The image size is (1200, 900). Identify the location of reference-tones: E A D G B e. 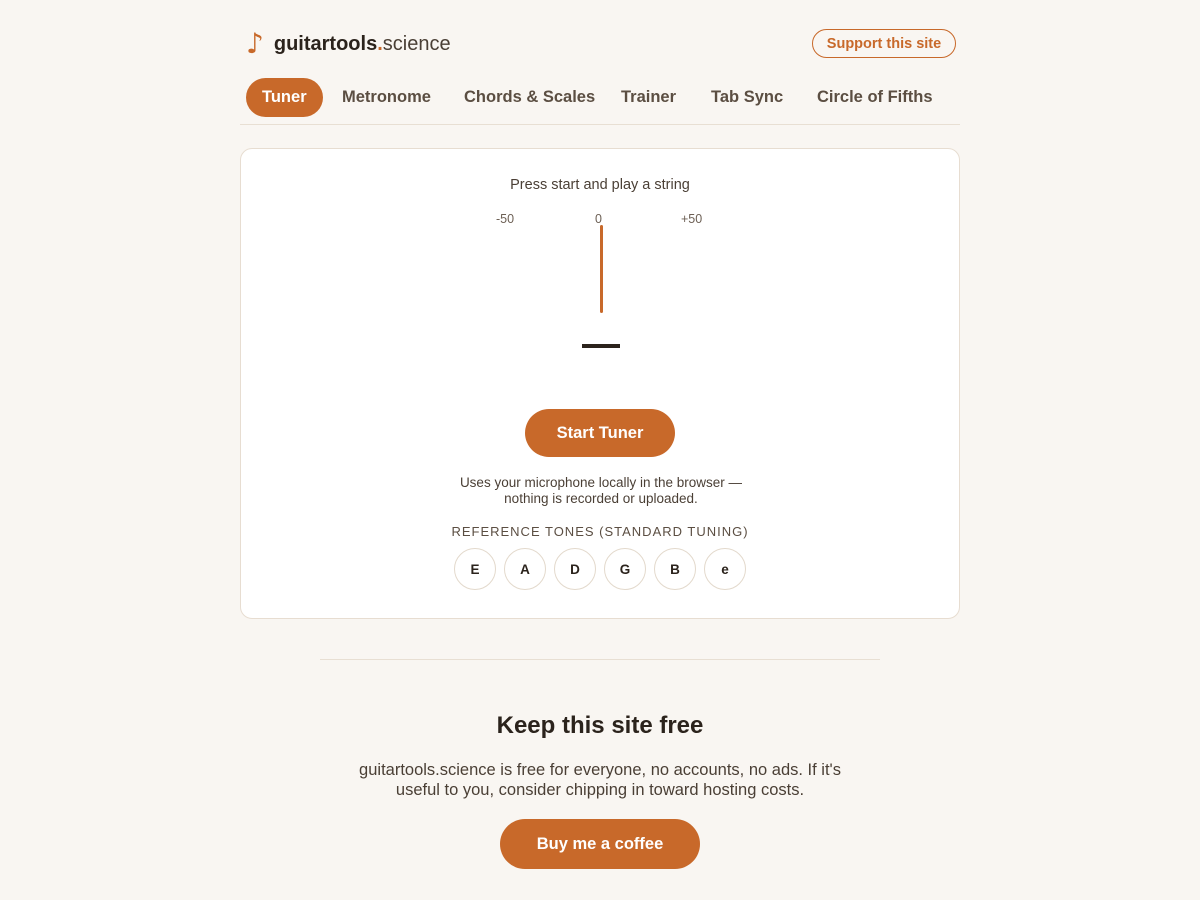
(600, 569).